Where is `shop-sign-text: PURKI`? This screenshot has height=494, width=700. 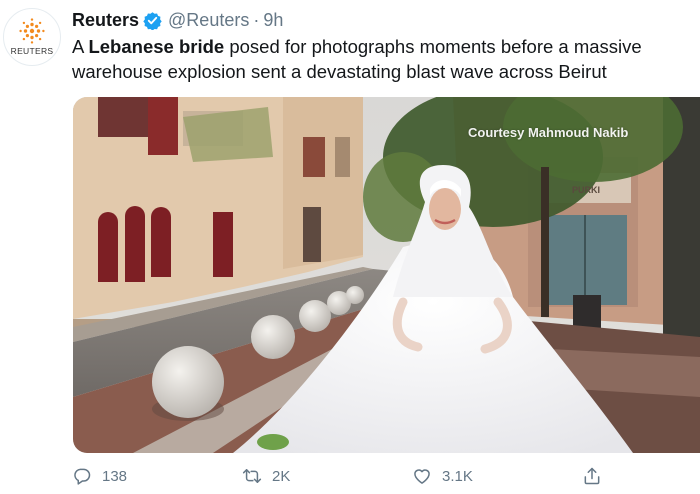 shop-sign-text: PURKI is located at coordinates (586, 190).